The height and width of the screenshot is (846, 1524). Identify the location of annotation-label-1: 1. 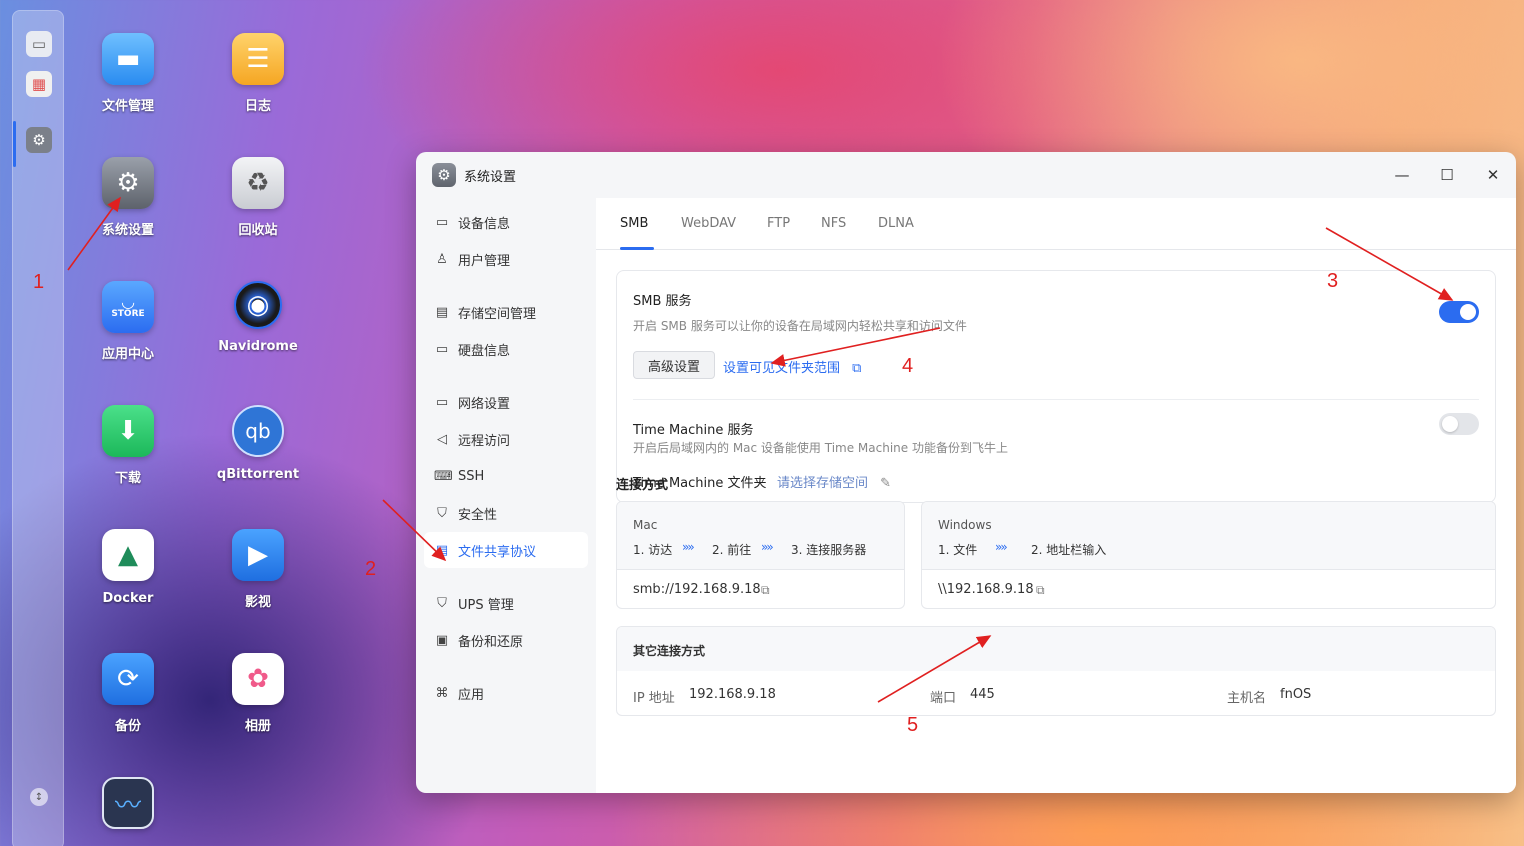
(39, 282).